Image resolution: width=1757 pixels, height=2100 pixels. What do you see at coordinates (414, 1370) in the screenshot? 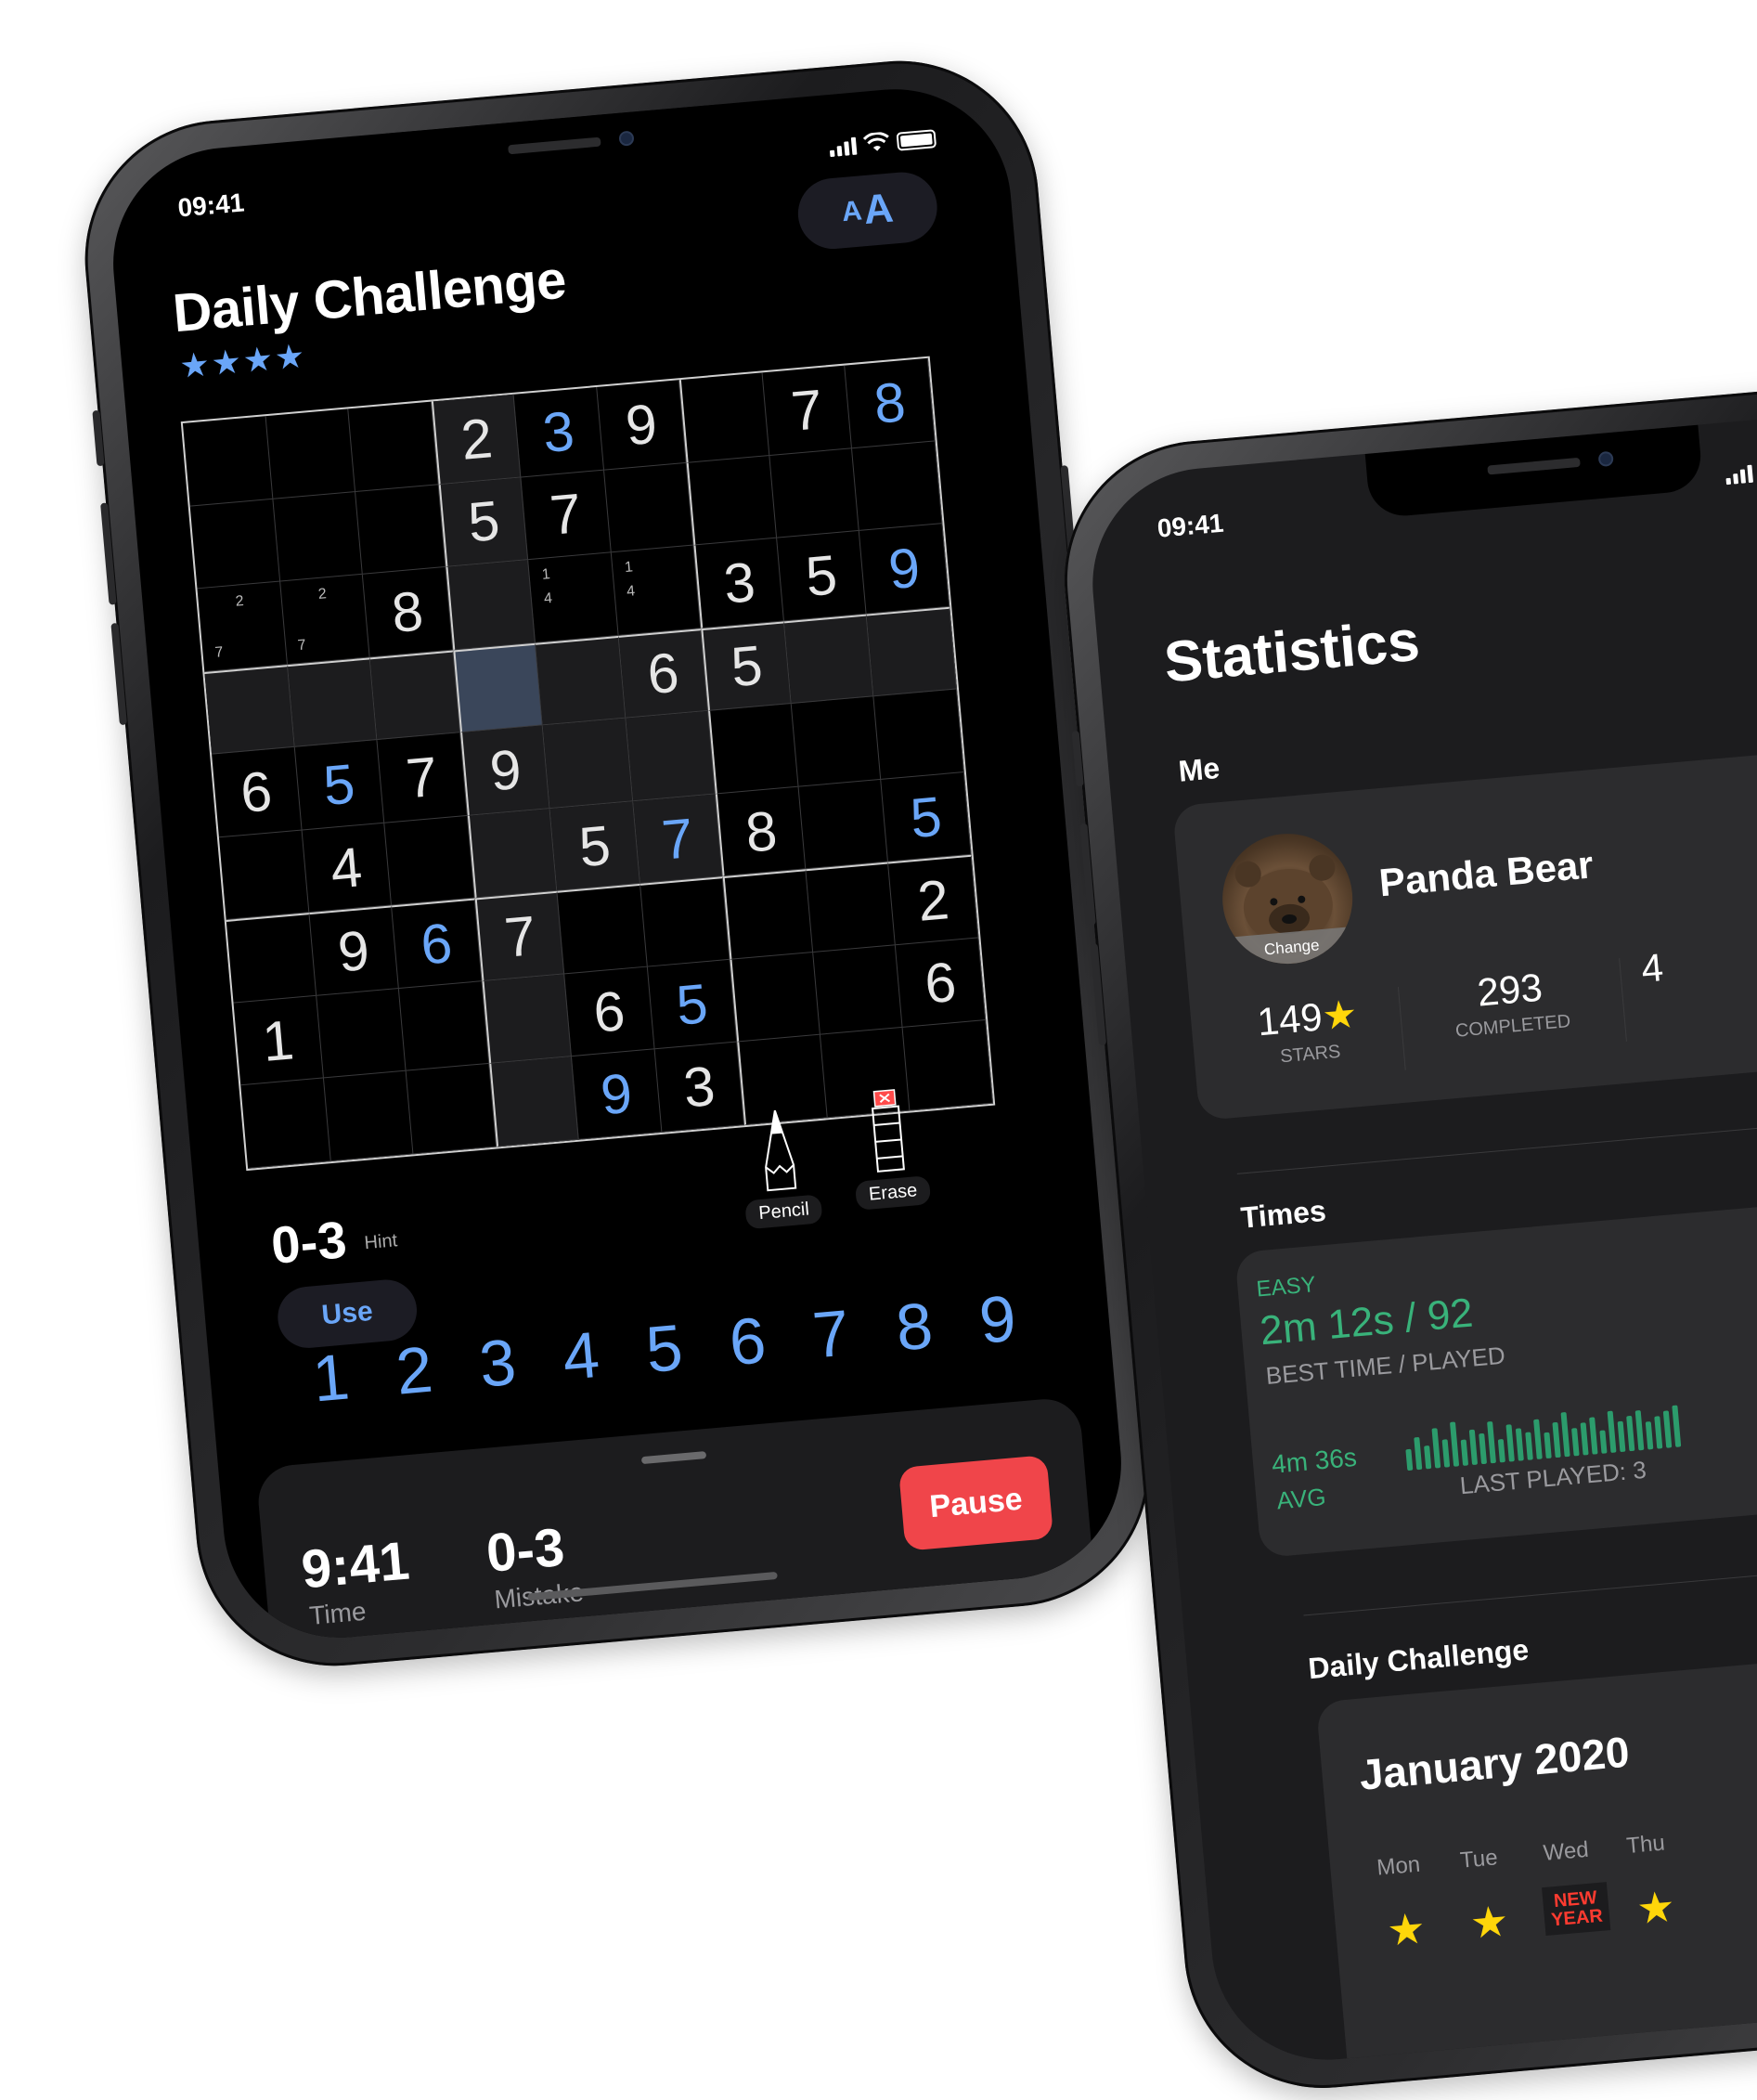
I see `numpad-key-2: 2` at bounding box center [414, 1370].